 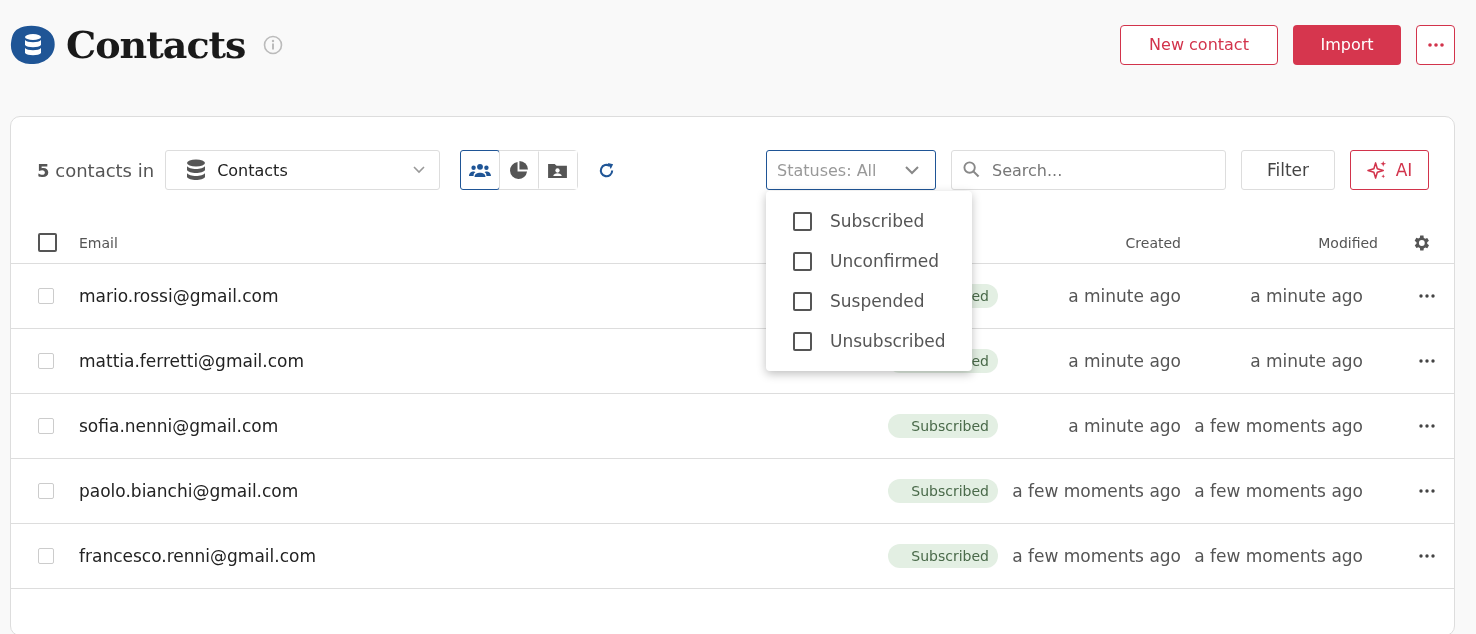 I want to click on refresh-icon, so click(x=607, y=170).